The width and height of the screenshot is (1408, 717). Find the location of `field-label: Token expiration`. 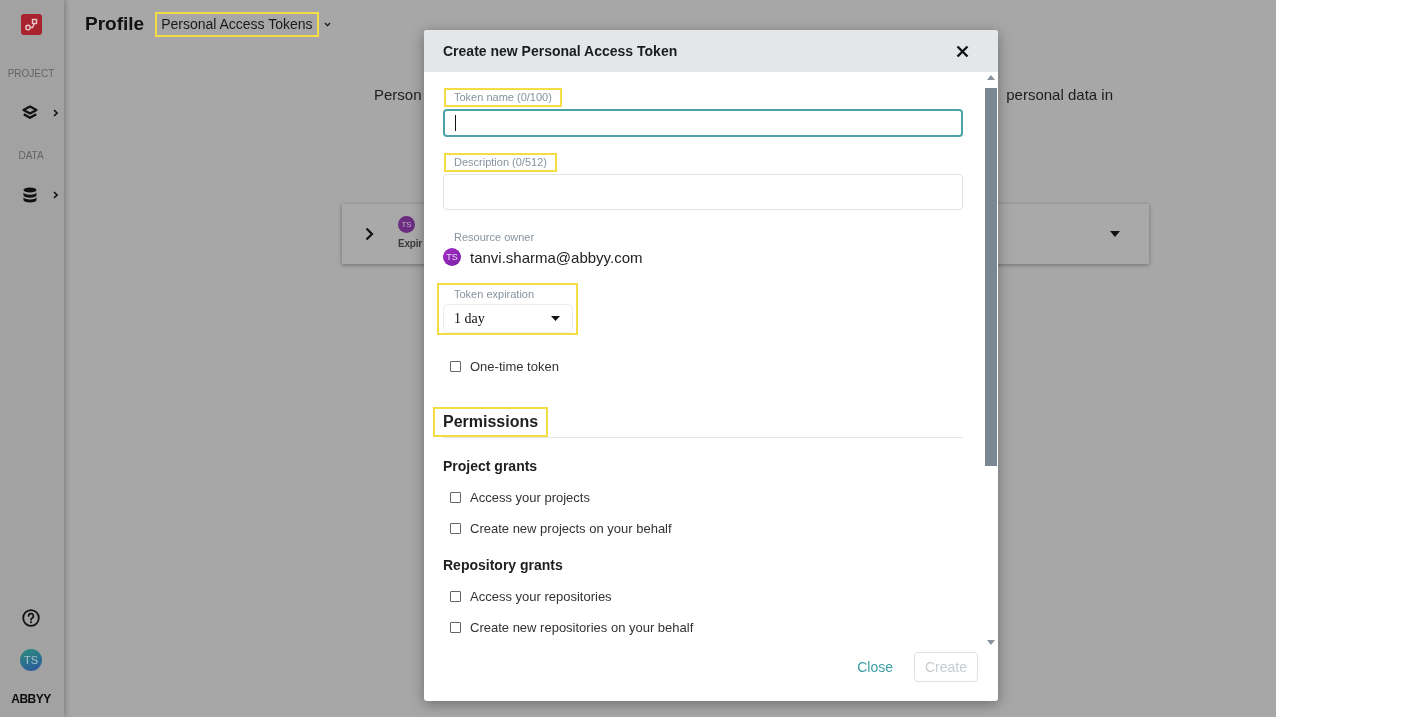

field-label: Token expiration is located at coordinates (494, 294).